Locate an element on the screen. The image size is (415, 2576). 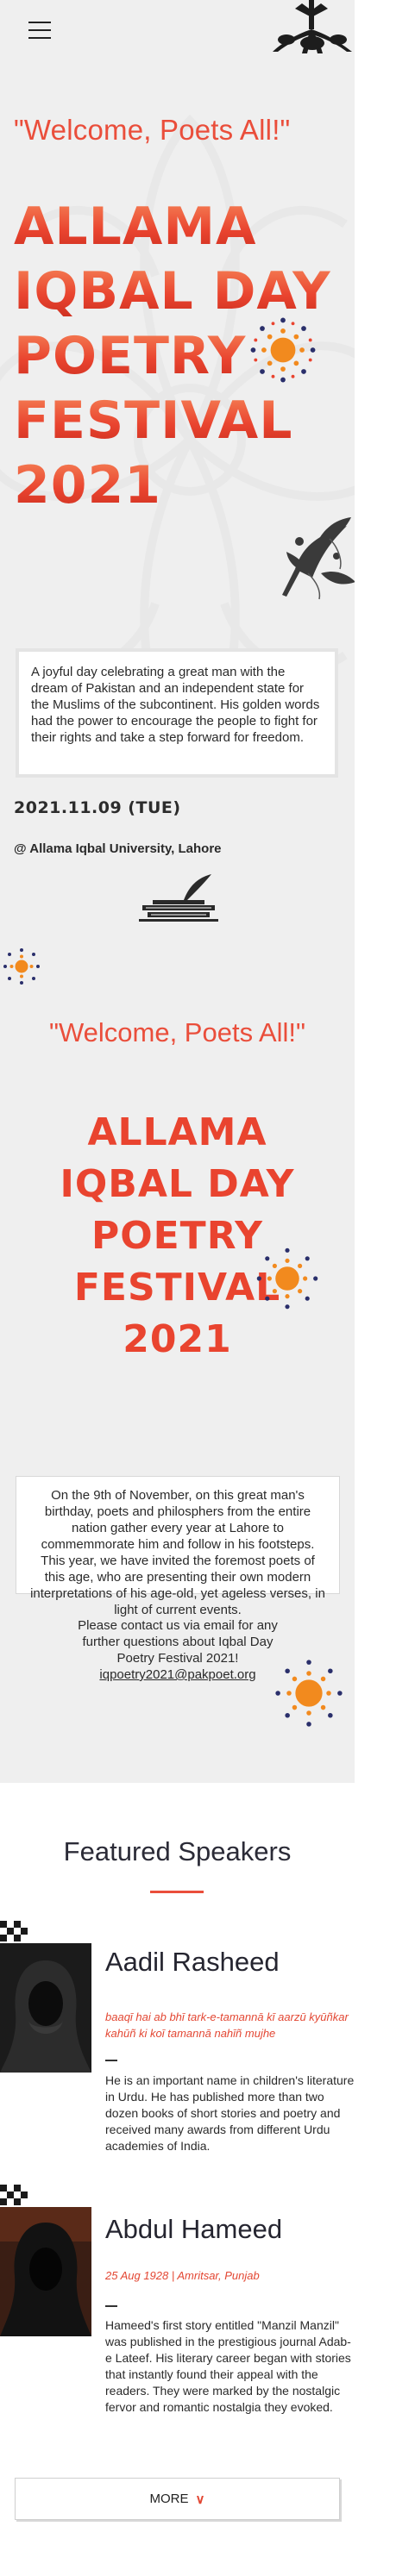
right-margin is located at coordinates (385, 892).